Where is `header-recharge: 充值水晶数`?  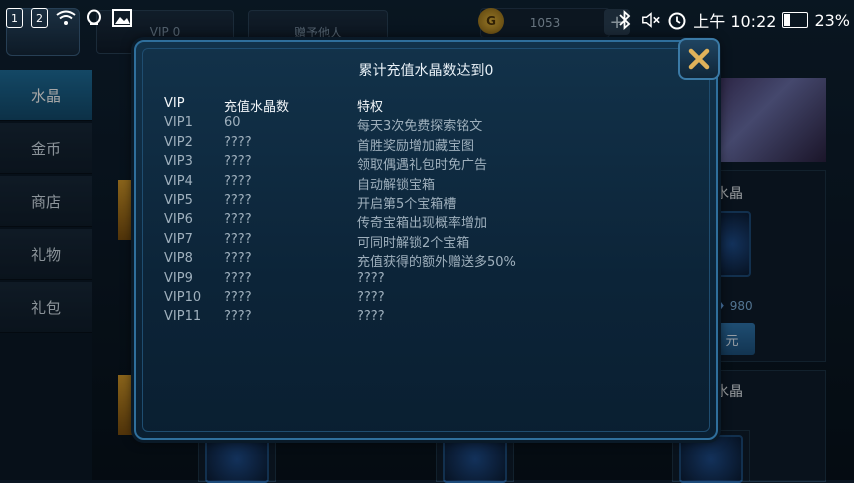
header-recharge: 充值水晶数 is located at coordinates (257, 107).